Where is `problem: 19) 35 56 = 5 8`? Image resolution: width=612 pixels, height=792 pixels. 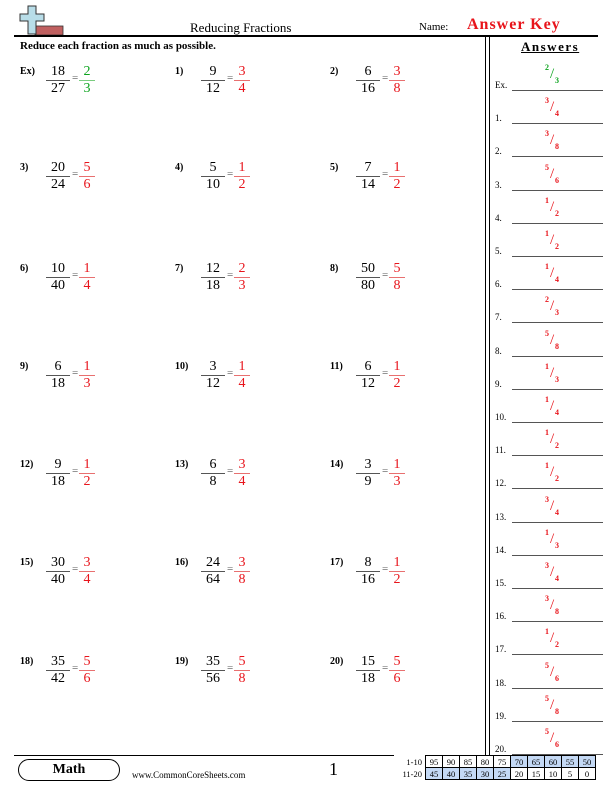 problem: 19) 35 56 = 5 8 is located at coordinates (245, 675).